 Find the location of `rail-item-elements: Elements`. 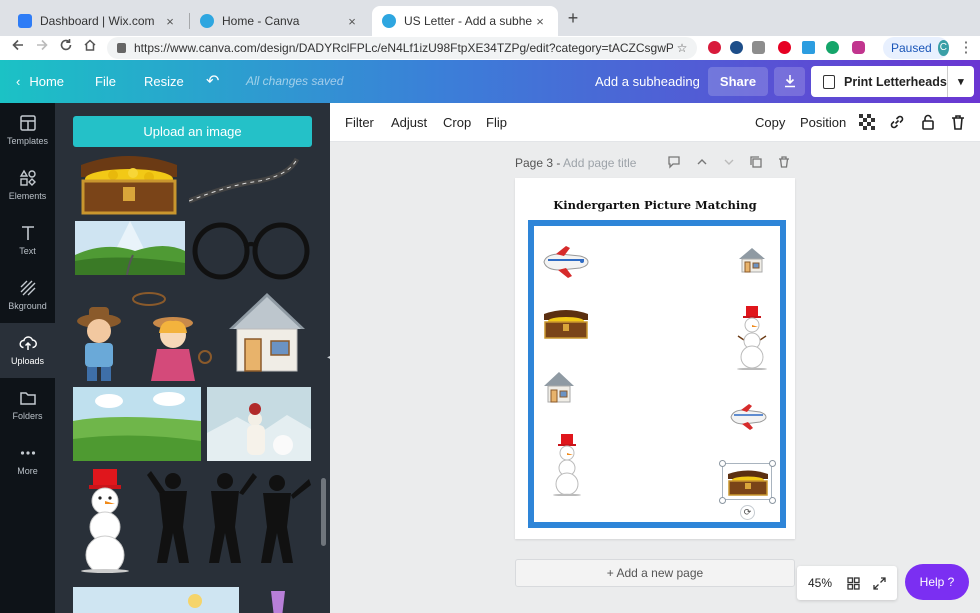

rail-item-elements: Elements is located at coordinates (27, 185).